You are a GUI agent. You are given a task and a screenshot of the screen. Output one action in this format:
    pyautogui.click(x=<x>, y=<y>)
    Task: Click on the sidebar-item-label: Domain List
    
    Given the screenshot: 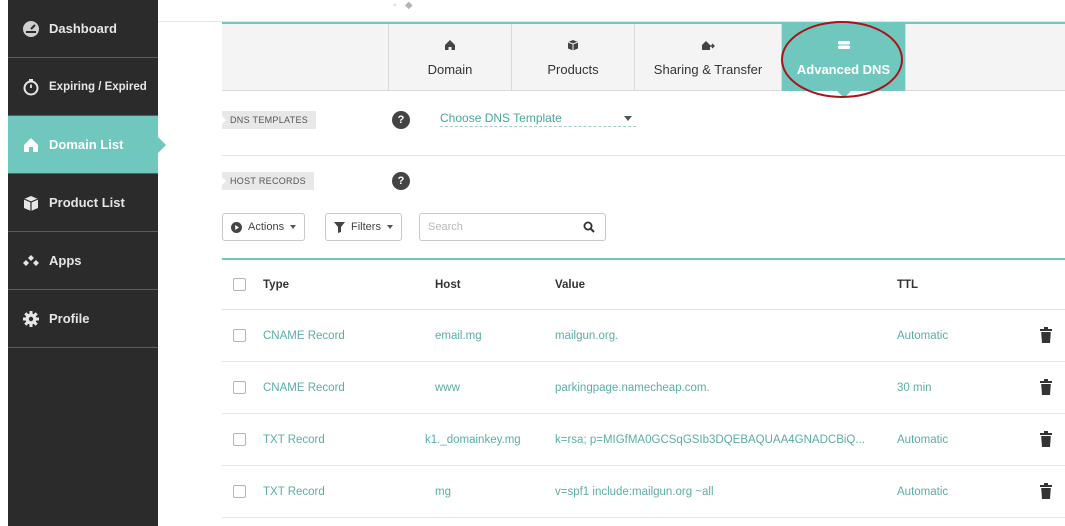 What is the action you would take?
    pyautogui.click(x=86, y=144)
    